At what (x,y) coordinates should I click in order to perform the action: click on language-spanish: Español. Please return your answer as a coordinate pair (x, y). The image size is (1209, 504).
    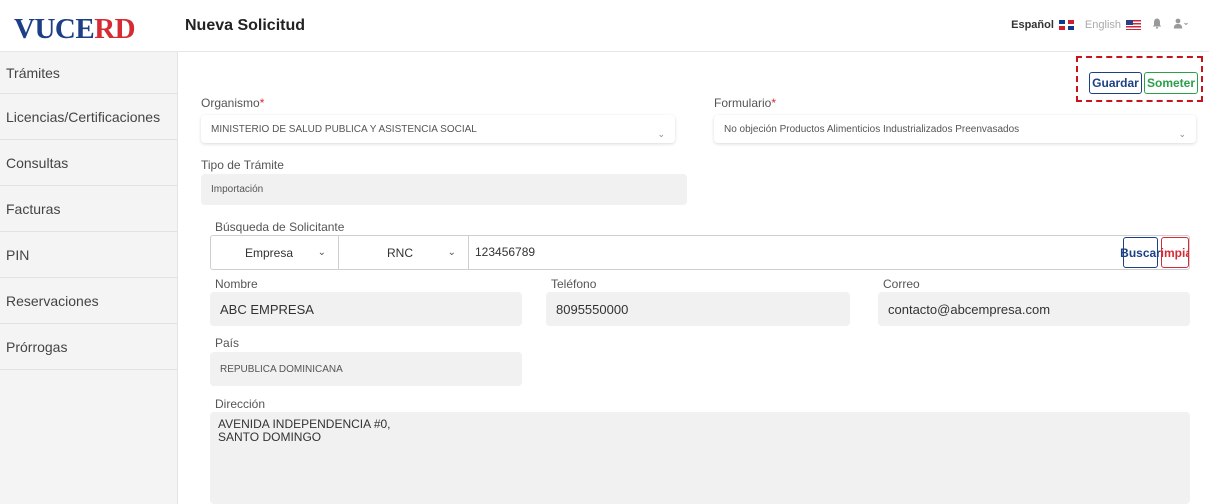
    Looking at the image, I should click on (1032, 25).